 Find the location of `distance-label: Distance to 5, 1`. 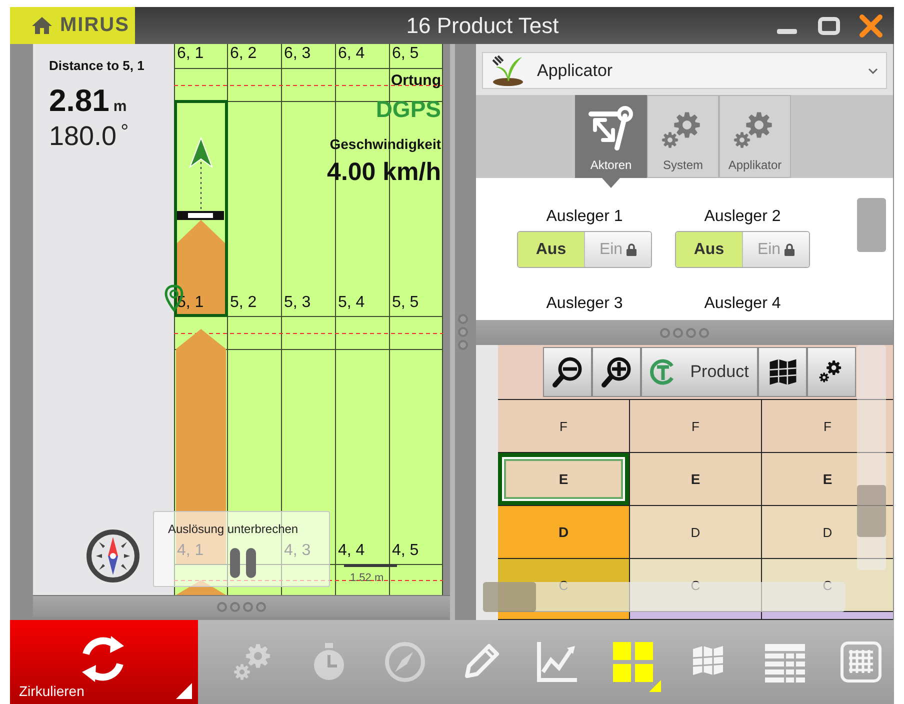

distance-label: Distance to 5, 1 is located at coordinates (97, 65).